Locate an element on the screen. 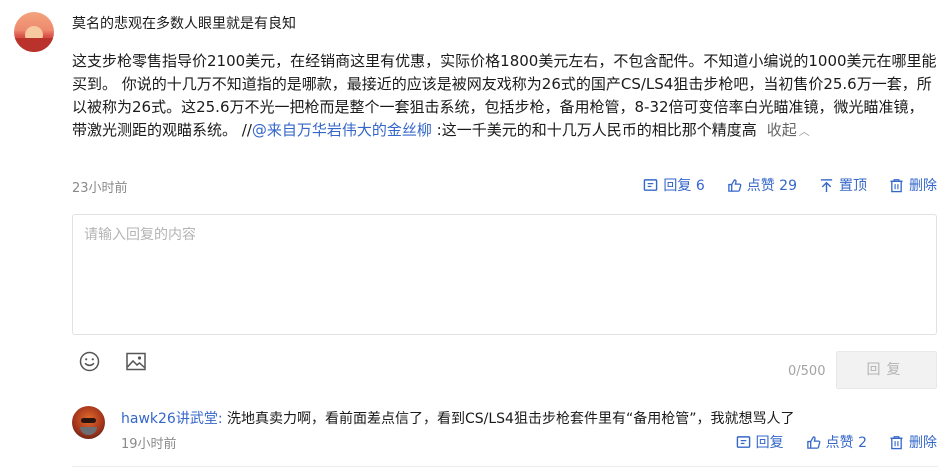  collapse-button: 收起 ︿ is located at coordinates (788, 130).